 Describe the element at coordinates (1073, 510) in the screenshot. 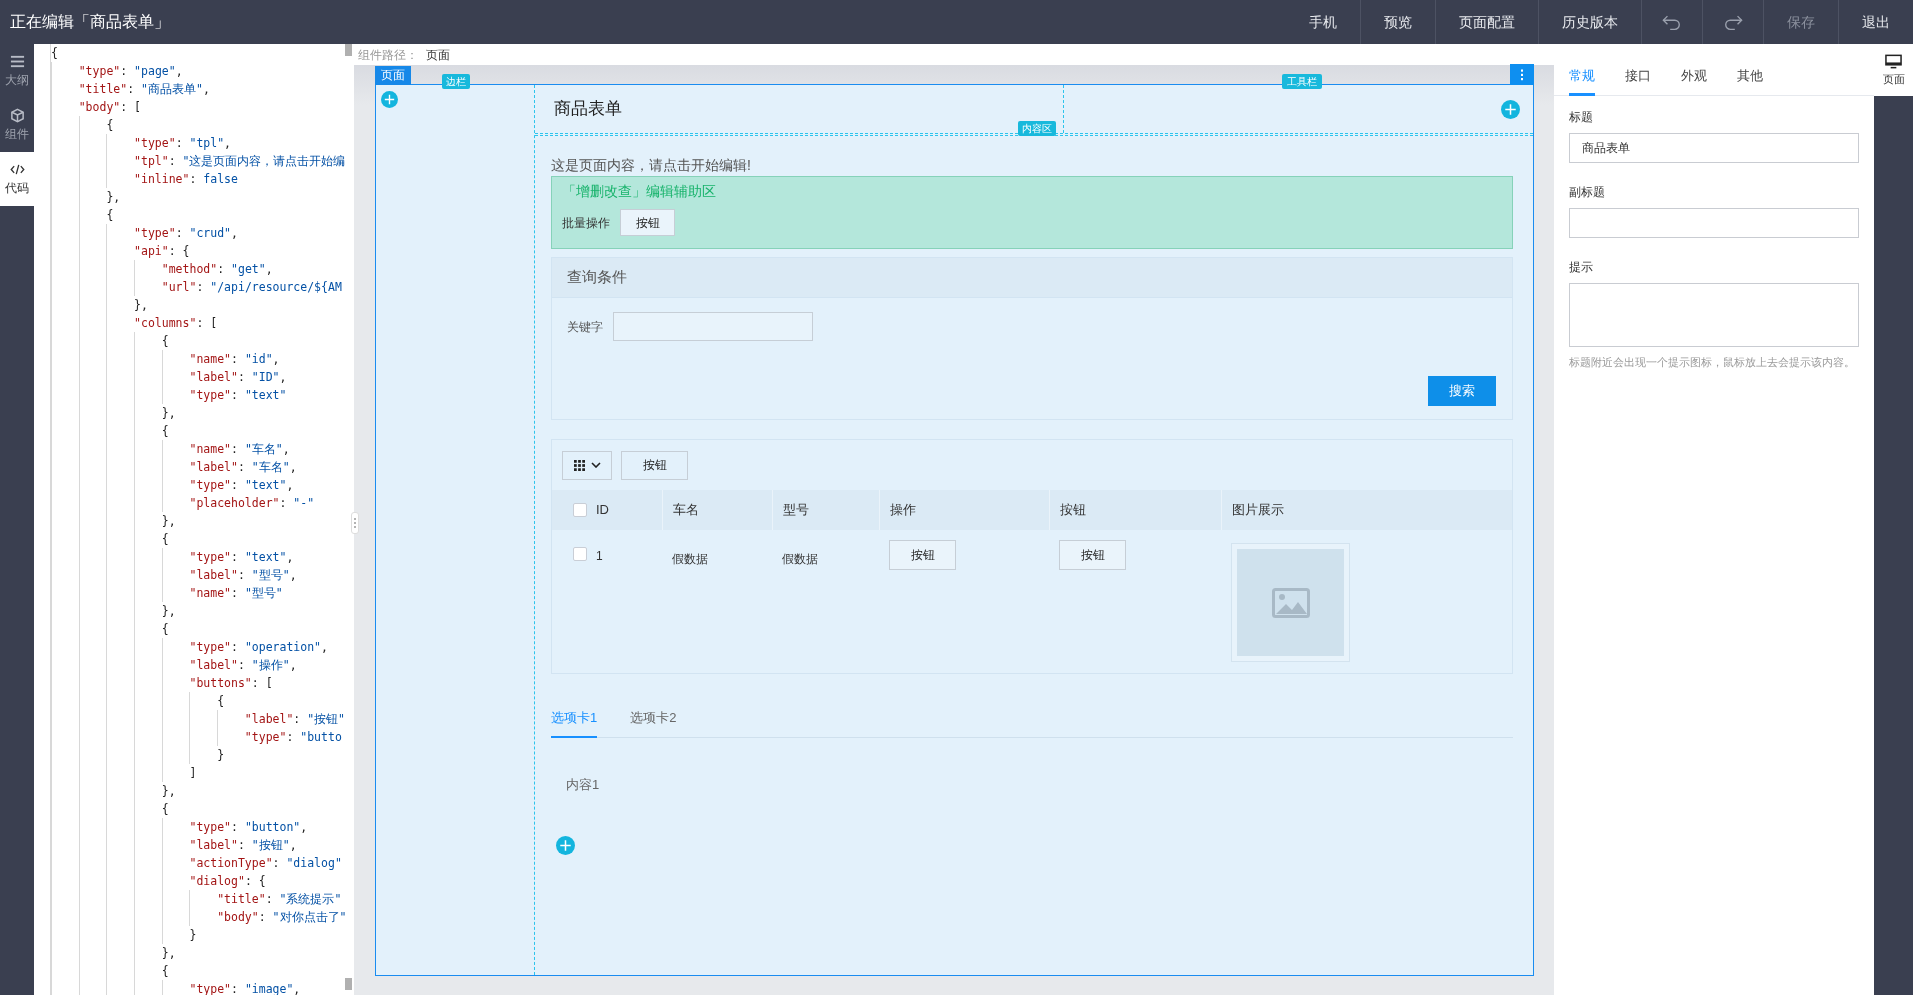

I see `column-header: 按钮` at that location.